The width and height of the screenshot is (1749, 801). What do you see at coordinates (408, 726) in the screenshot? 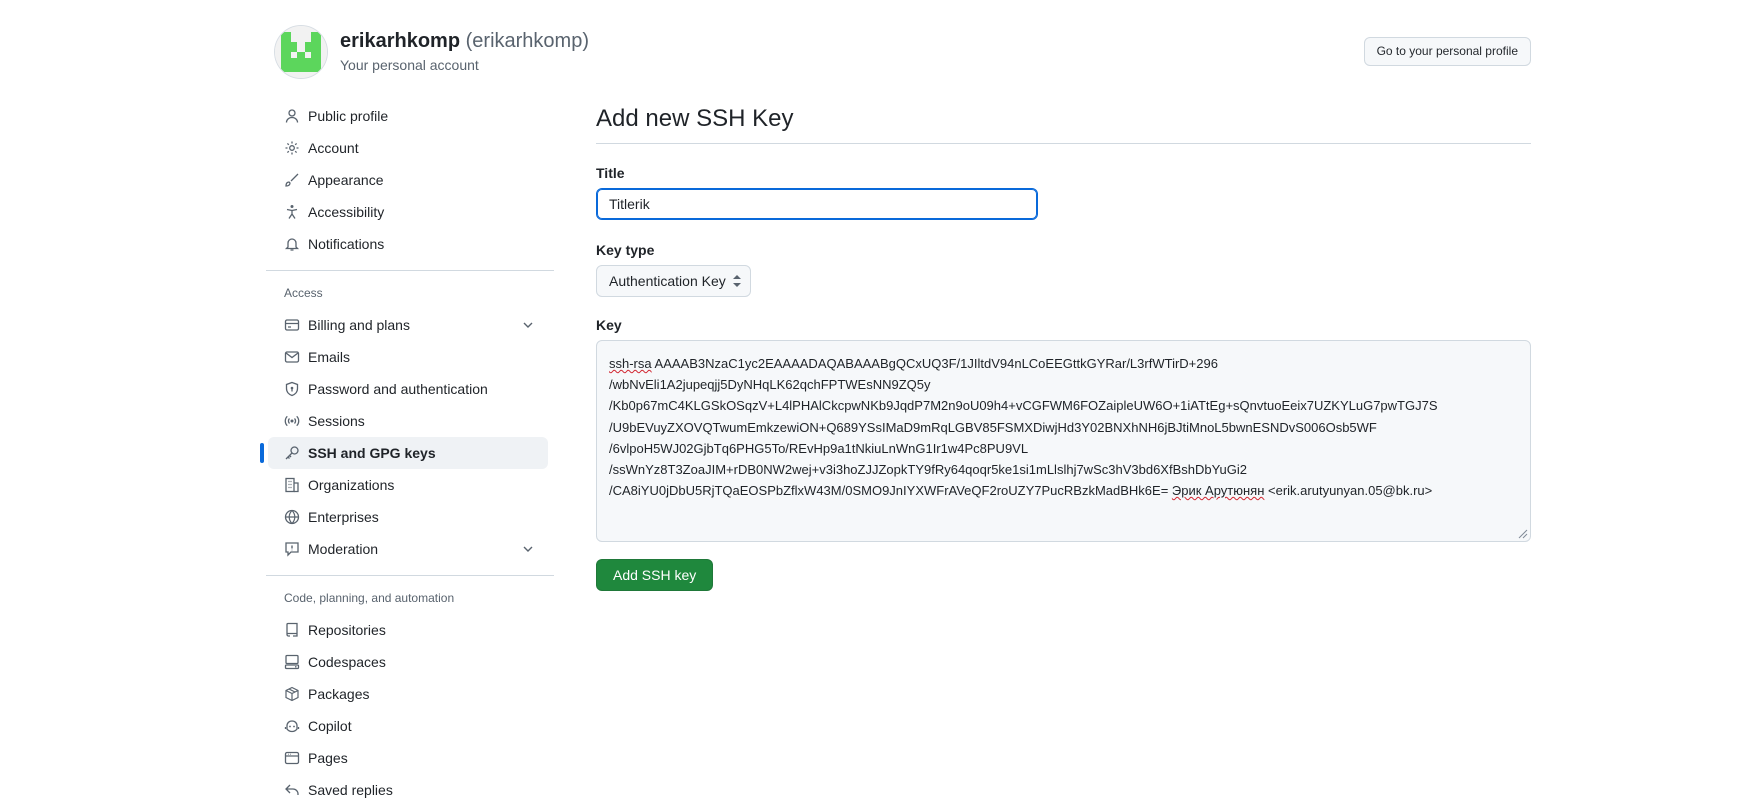
I see `sidebar-item-copilot: Copilot` at bounding box center [408, 726].